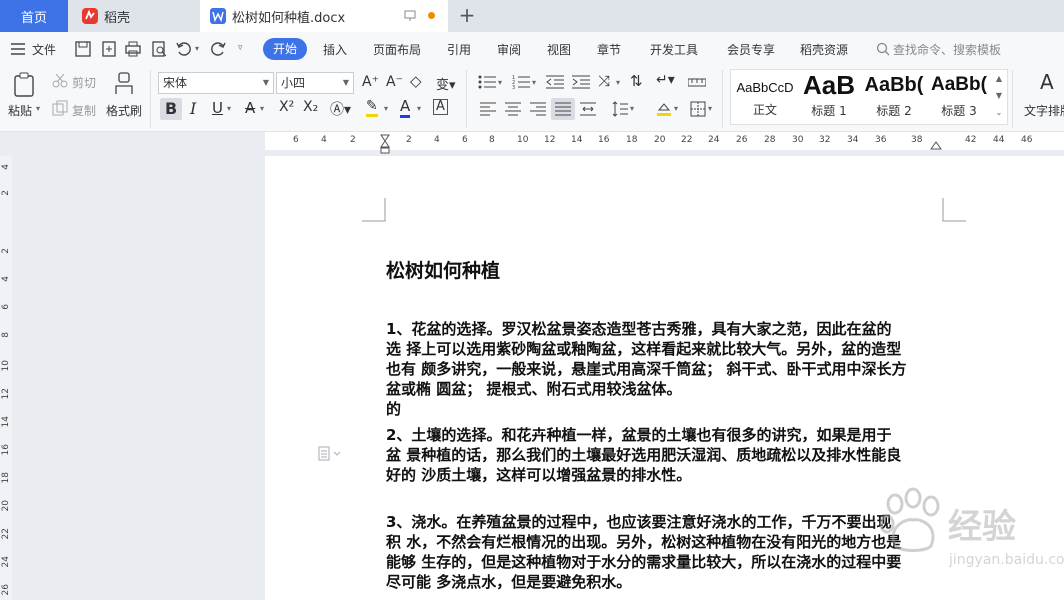 This screenshot has height=600, width=1064. What do you see at coordinates (550, 140) in the screenshot?
I see `ruler-tick-label: 12` at bounding box center [550, 140].